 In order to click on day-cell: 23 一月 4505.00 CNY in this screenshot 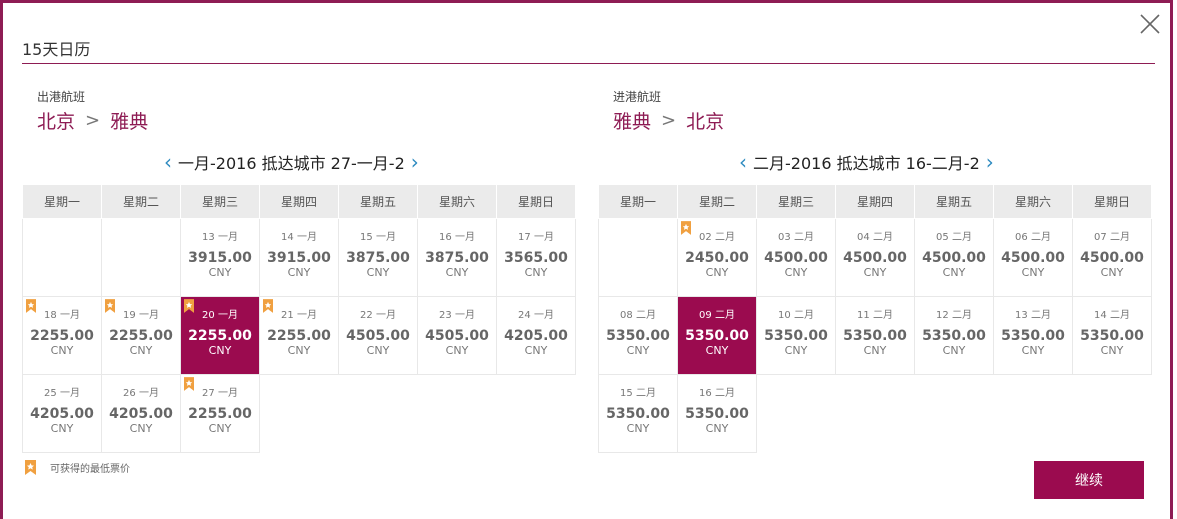, I will do `click(457, 335)`.